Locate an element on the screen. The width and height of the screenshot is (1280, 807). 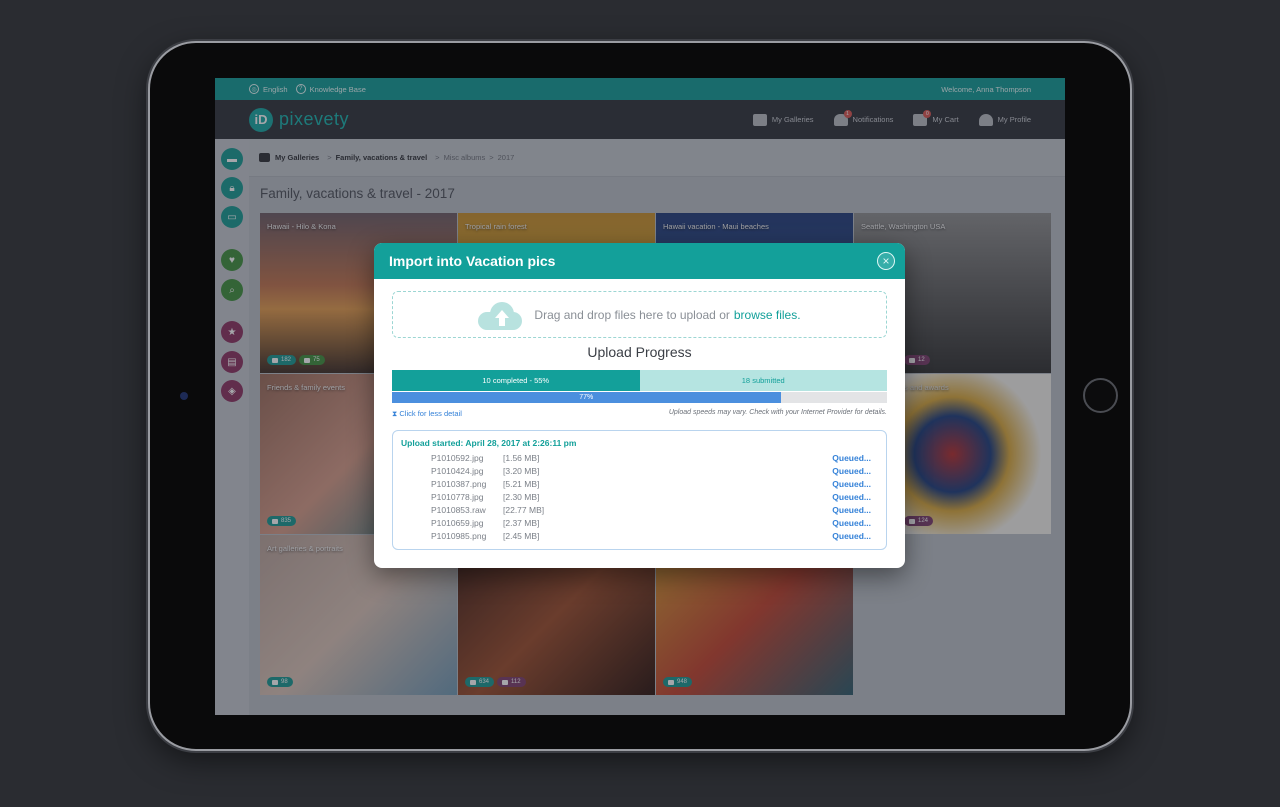
file-name: P1010387.png is located at coordinates (459, 484).